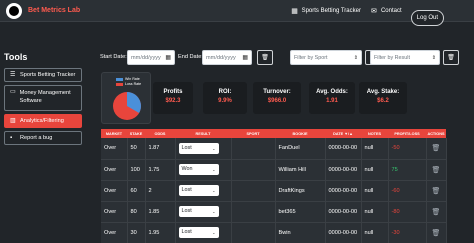  I want to click on end-date-input: mm/dd/yyyy ▦, so click(227, 57).